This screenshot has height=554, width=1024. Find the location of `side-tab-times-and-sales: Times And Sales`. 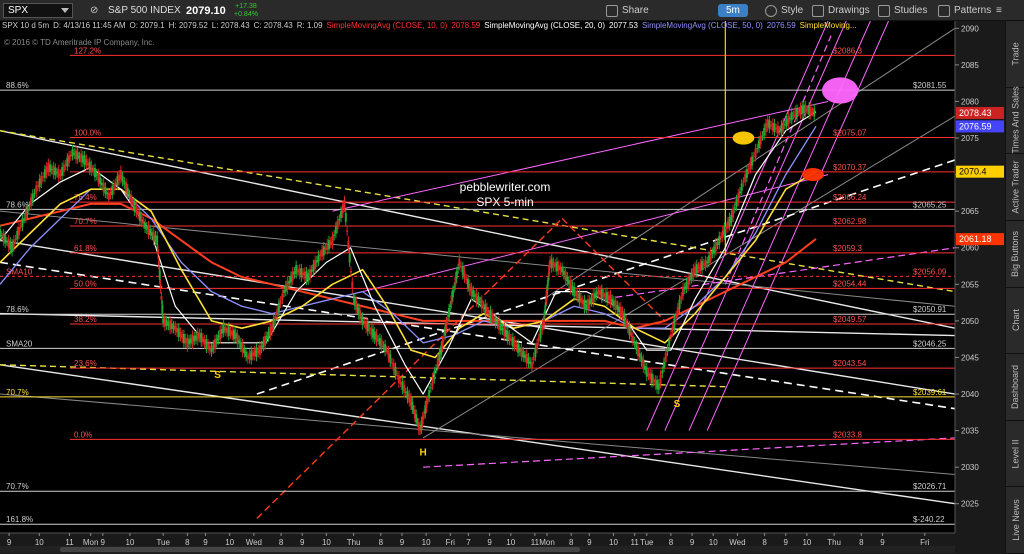

side-tab-times-and-sales: Times And Sales is located at coordinates (1015, 120).